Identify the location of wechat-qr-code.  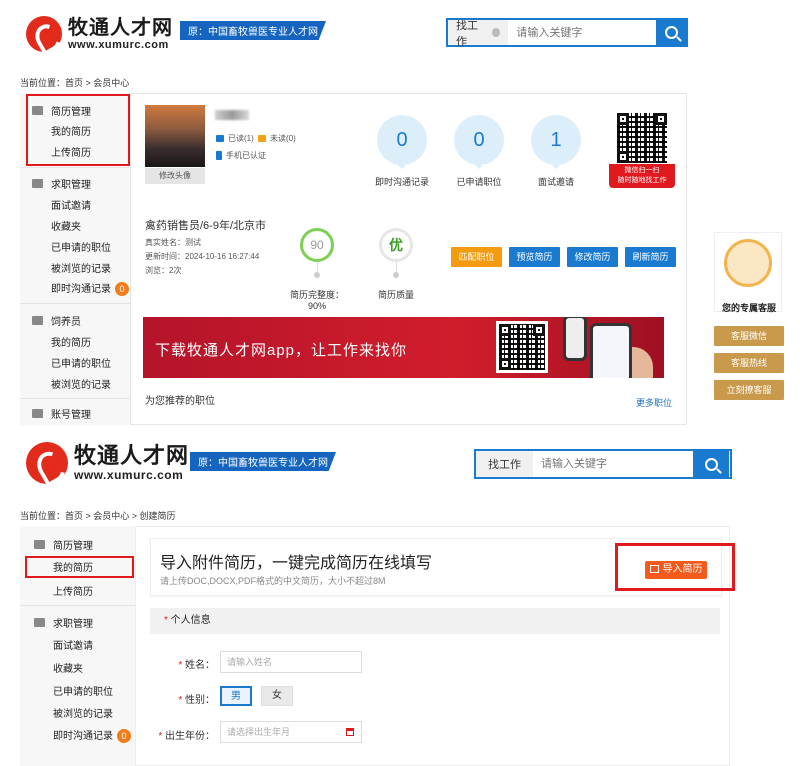
(642, 138).